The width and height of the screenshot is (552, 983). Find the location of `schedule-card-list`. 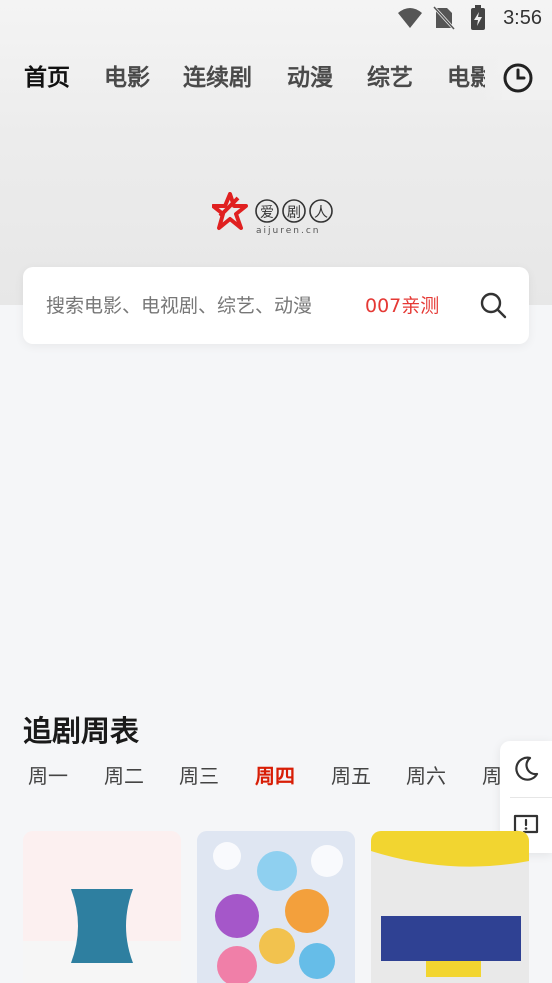

schedule-card-list is located at coordinates (287, 907).